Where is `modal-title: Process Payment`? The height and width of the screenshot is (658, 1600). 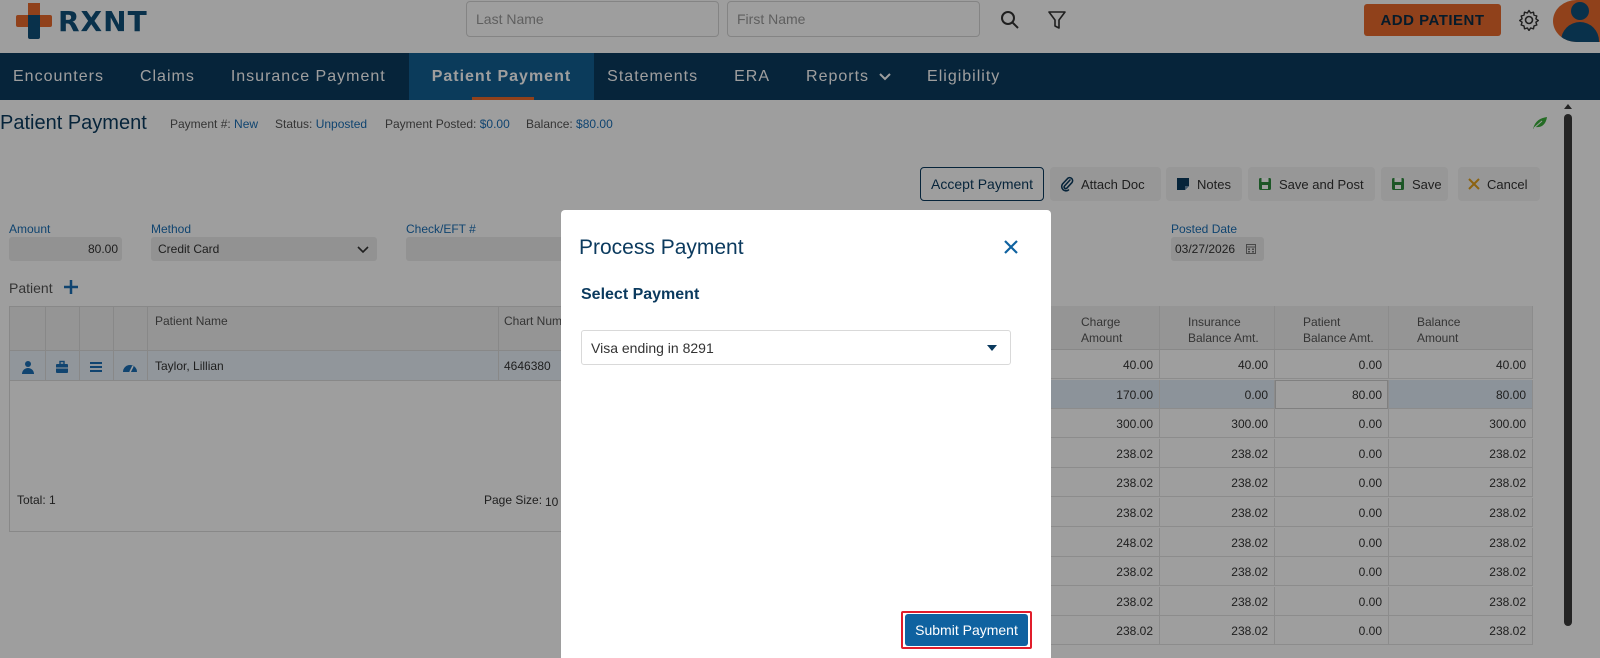 modal-title: Process Payment is located at coordinates (661, 247).